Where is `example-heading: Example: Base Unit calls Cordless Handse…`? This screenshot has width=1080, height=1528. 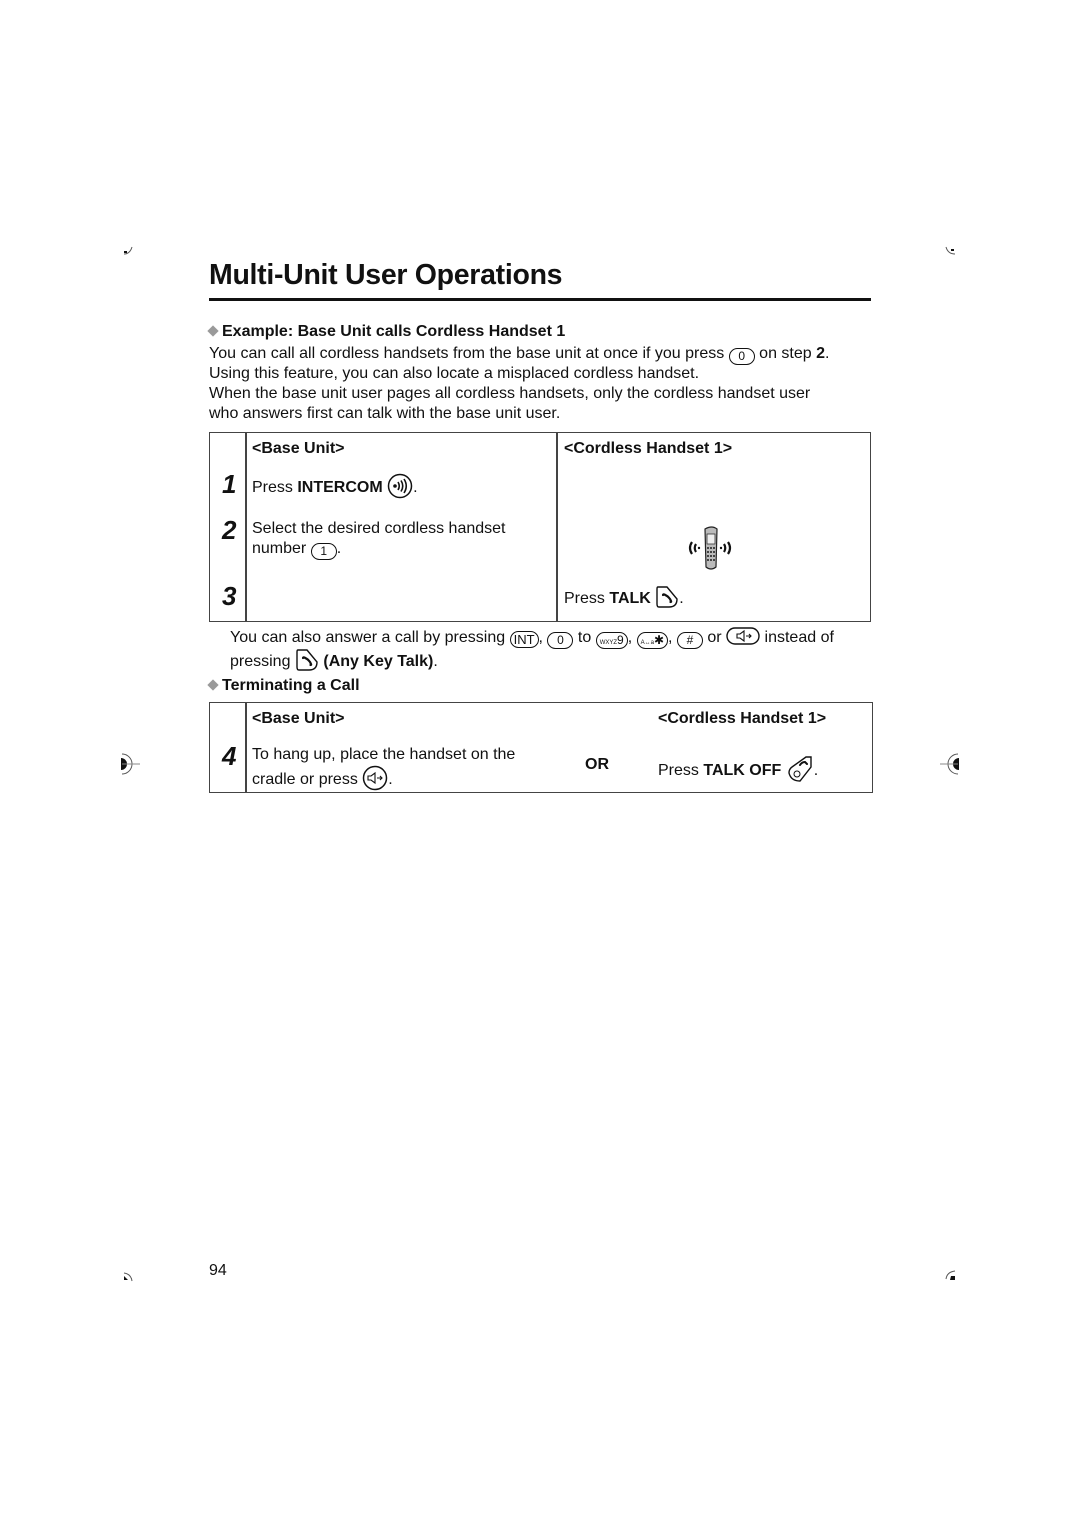 example-heading: Example: Base Unit calls Cordless Handse… is located at coordinates (385, 332).